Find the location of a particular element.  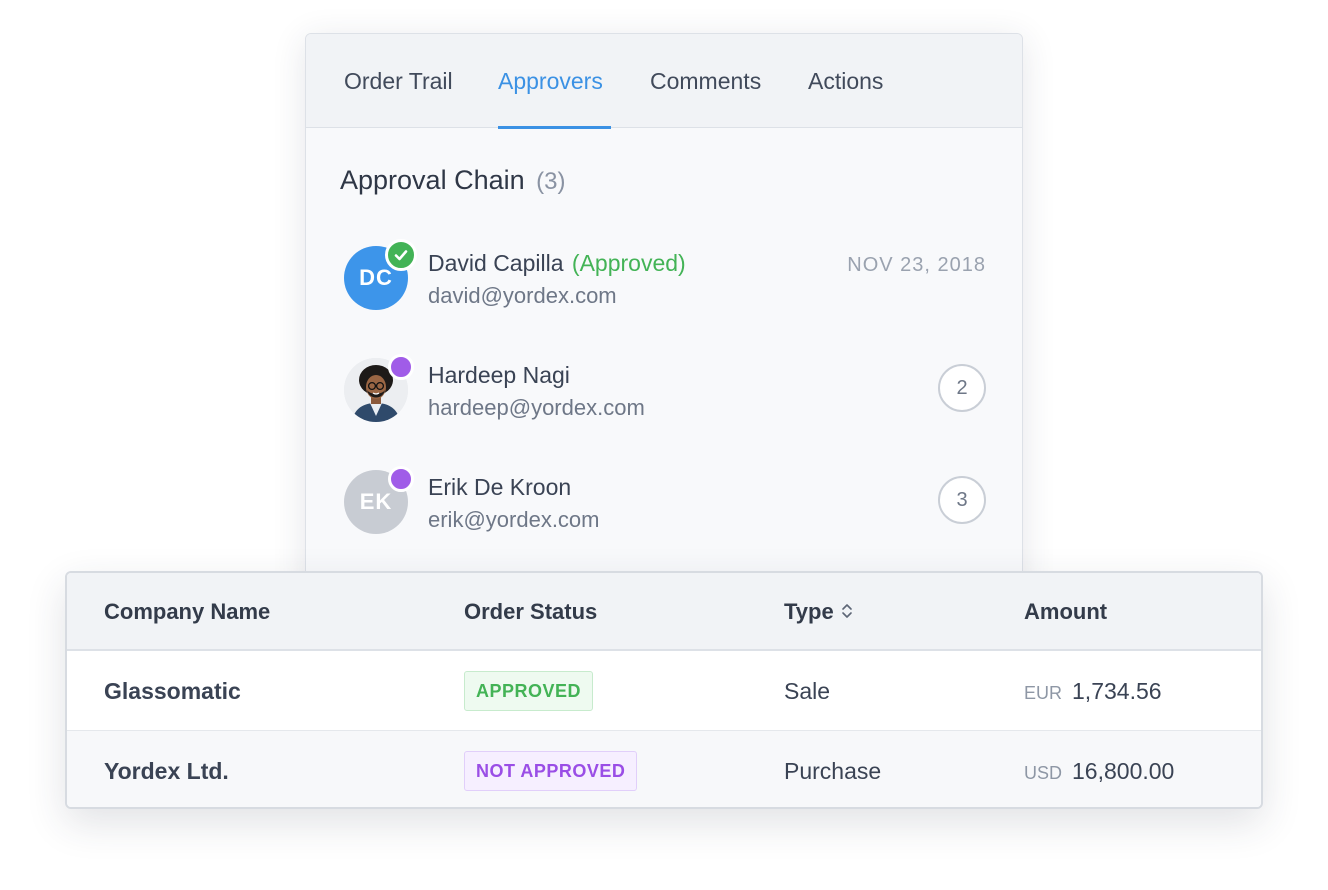

approver-email: hardeep@yordex.com is located at coordinates (536, 407).